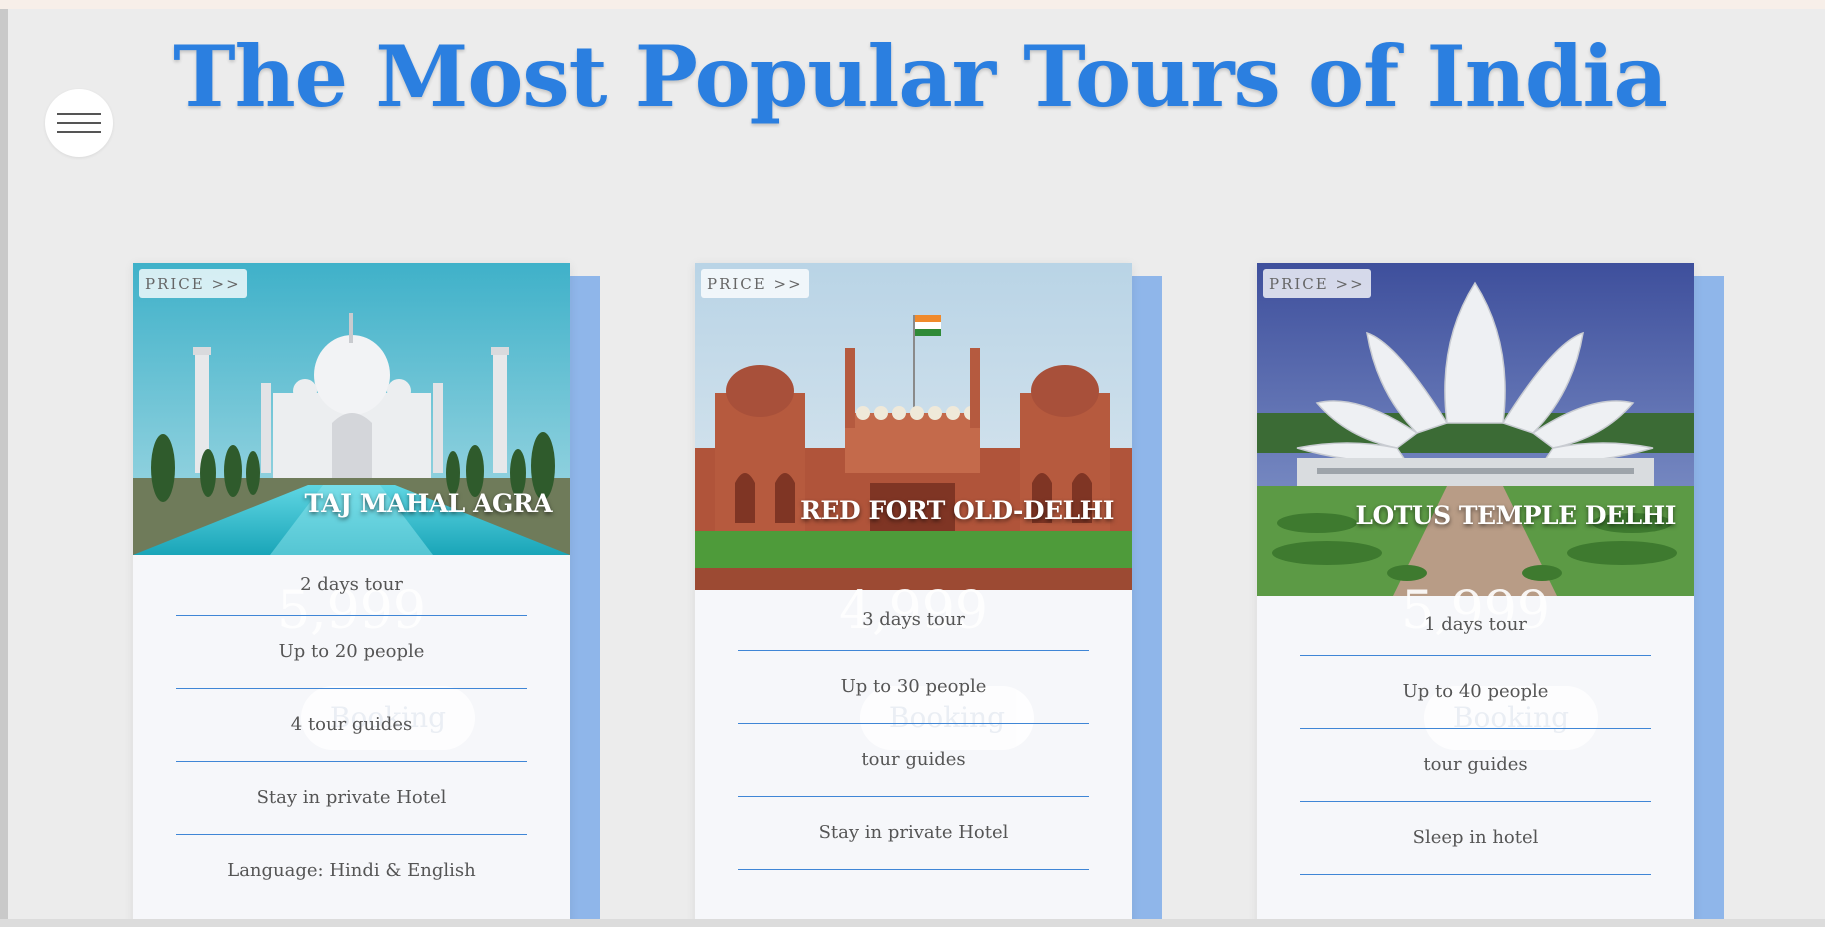 The height and width of the screenshot is (927, 1825). What do you see at coordinates (912, 923) in the screenshot?
I see `page-bottom-edge` at bounding box center [912, 923].